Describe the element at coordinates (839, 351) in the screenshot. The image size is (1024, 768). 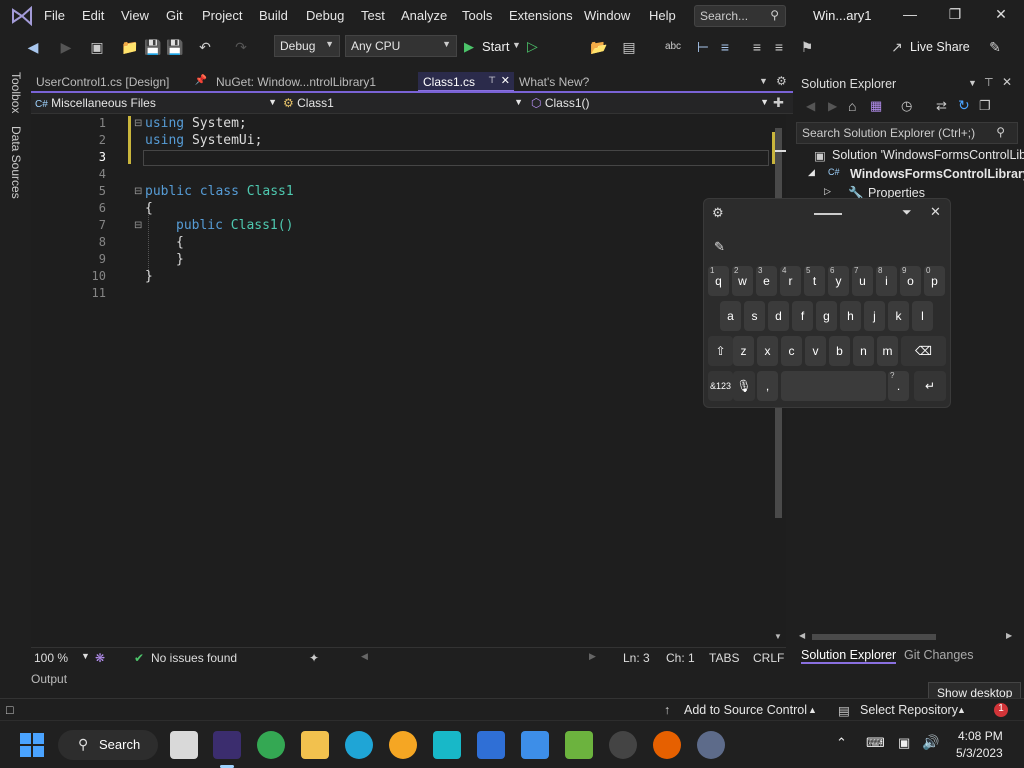
I see `key-b: b` at that location.